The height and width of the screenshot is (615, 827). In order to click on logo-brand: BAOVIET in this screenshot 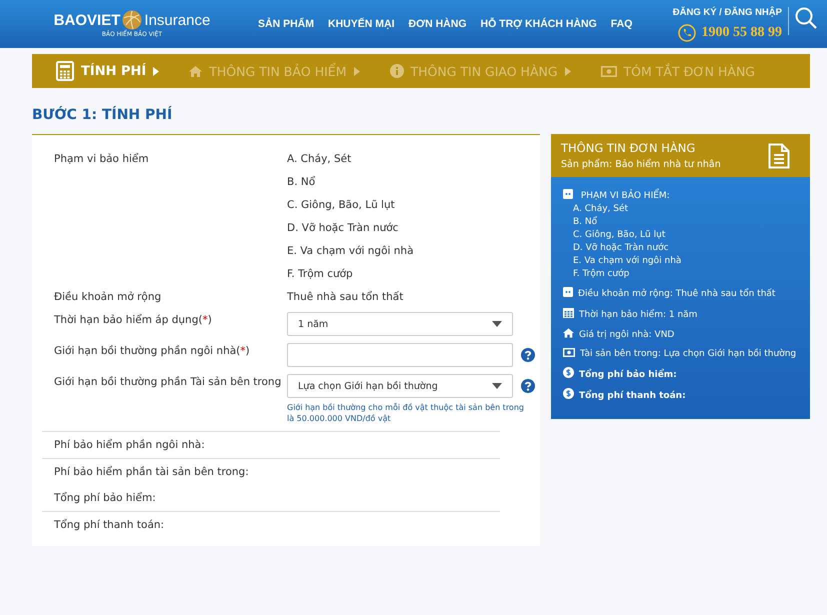, I will do `click(87, 20)`.